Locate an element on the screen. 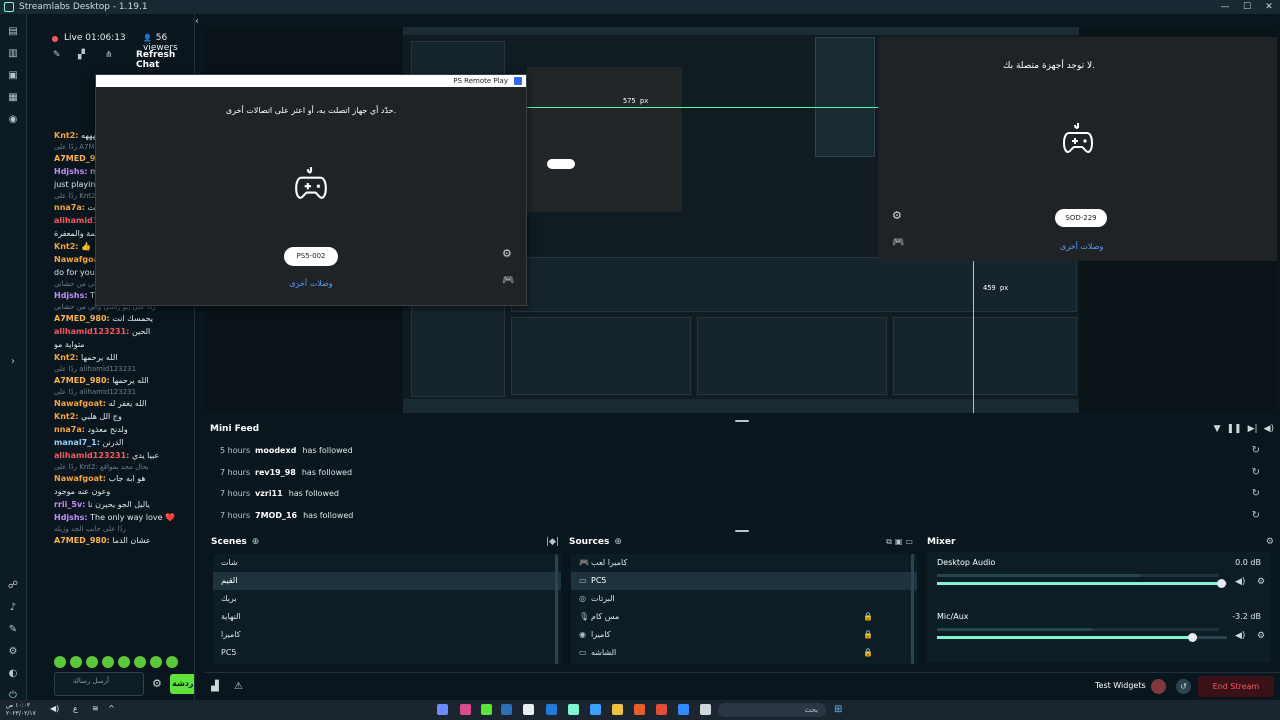  resize-handle is located at coordinates (742, 531).